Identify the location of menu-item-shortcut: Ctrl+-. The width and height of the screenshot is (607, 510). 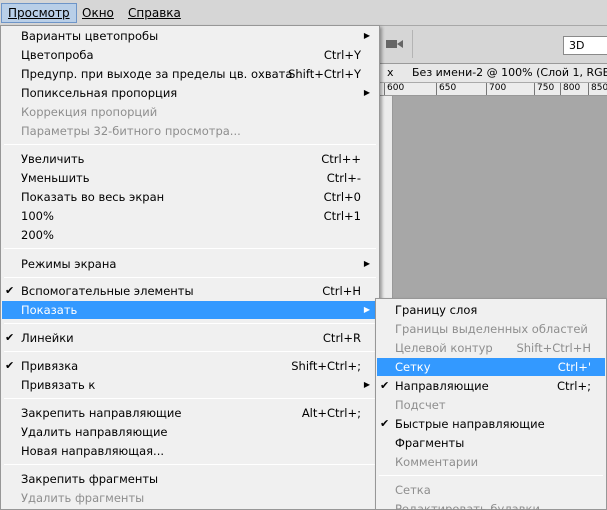
(343, 178).